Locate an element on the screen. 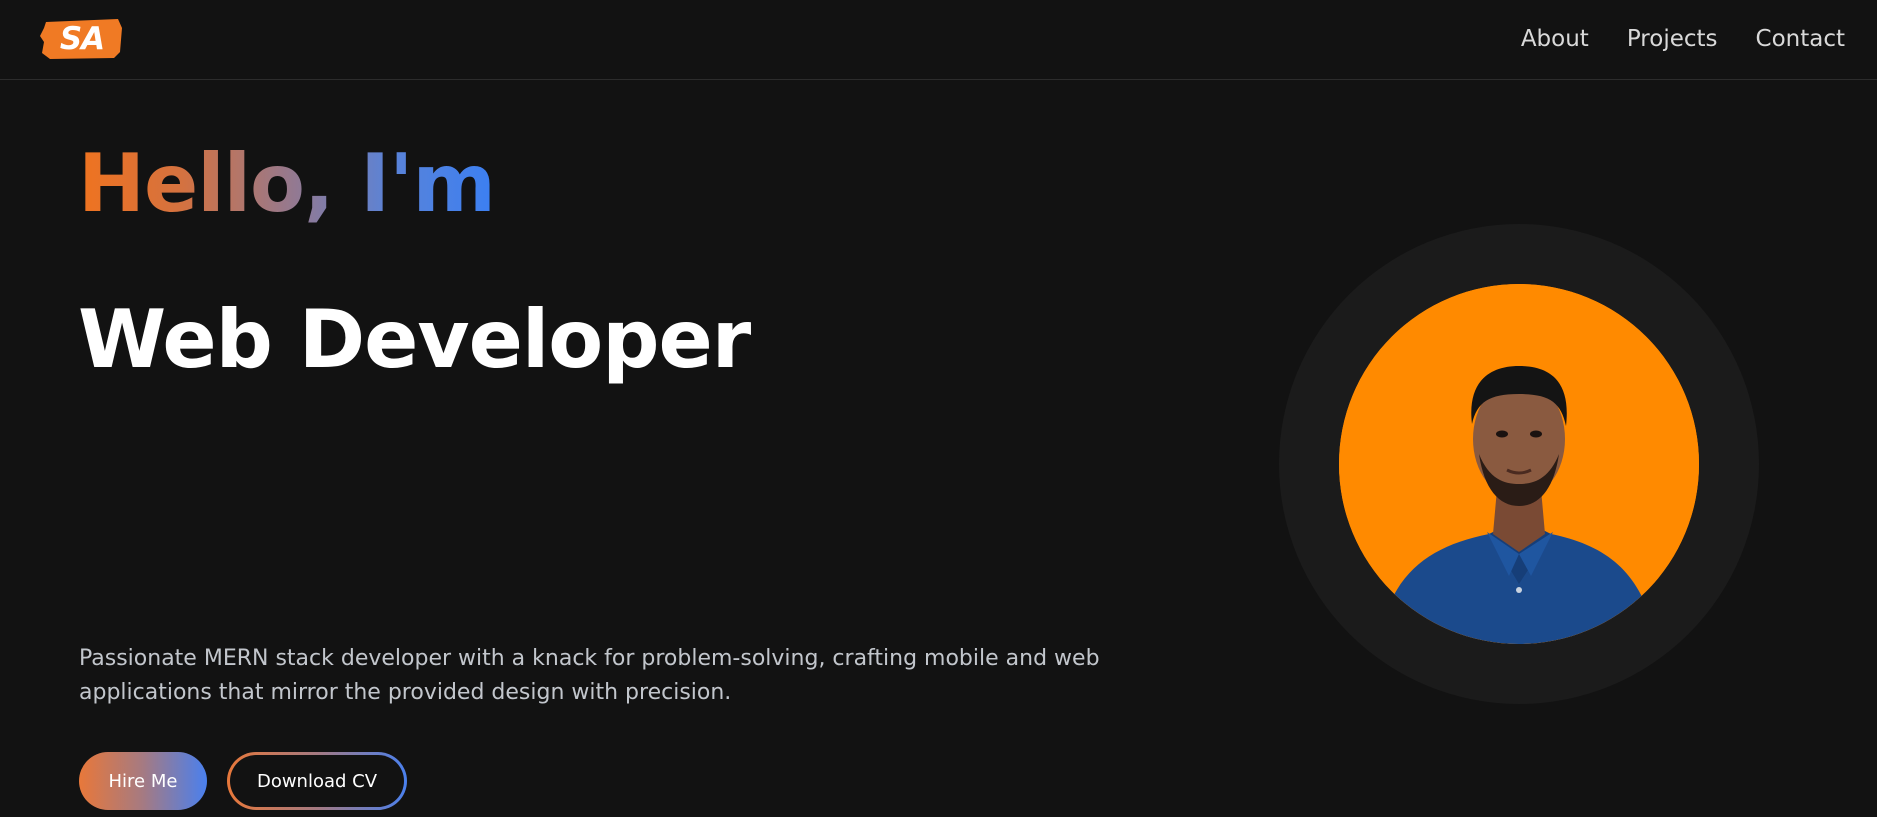  top-navbar: SA About Projects Contact is located at coordinates (938, 40).